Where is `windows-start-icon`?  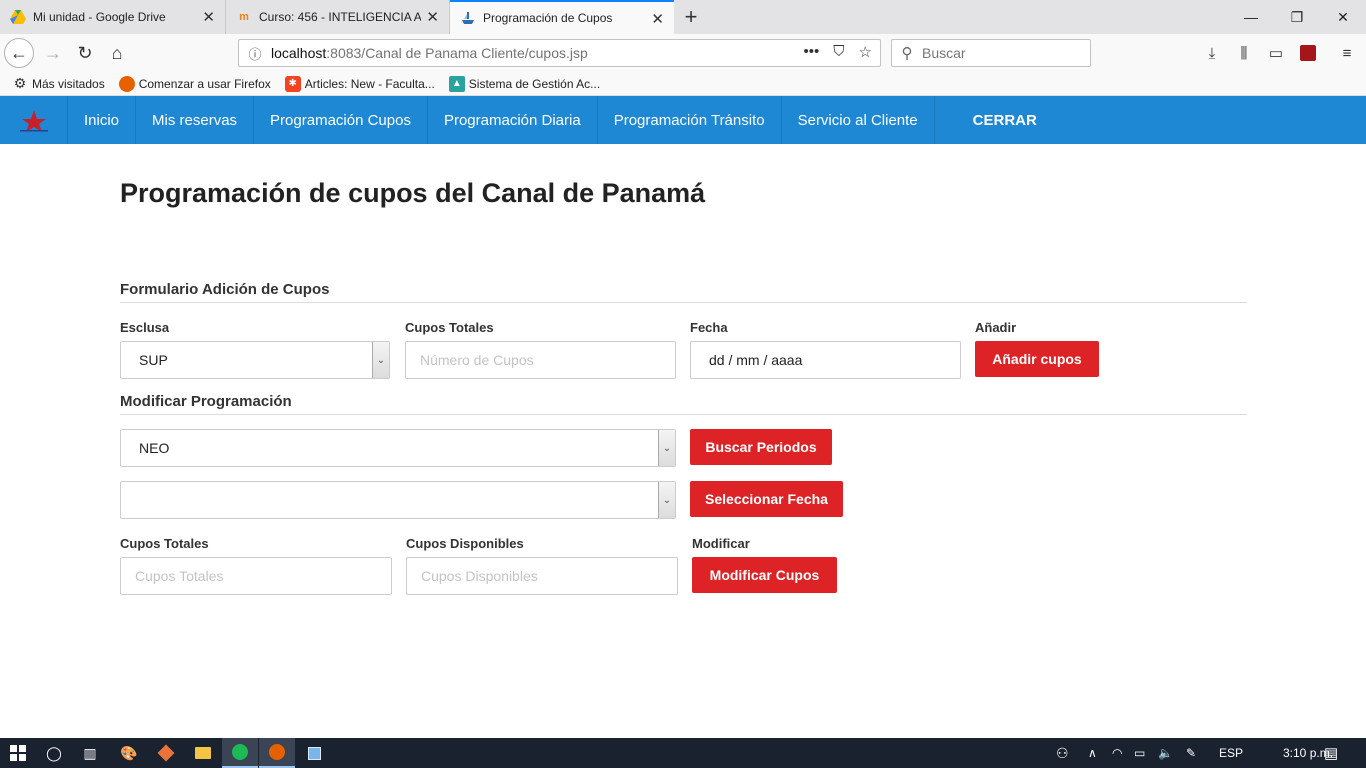 windows-start-icon is located at coordinates (18, 753).